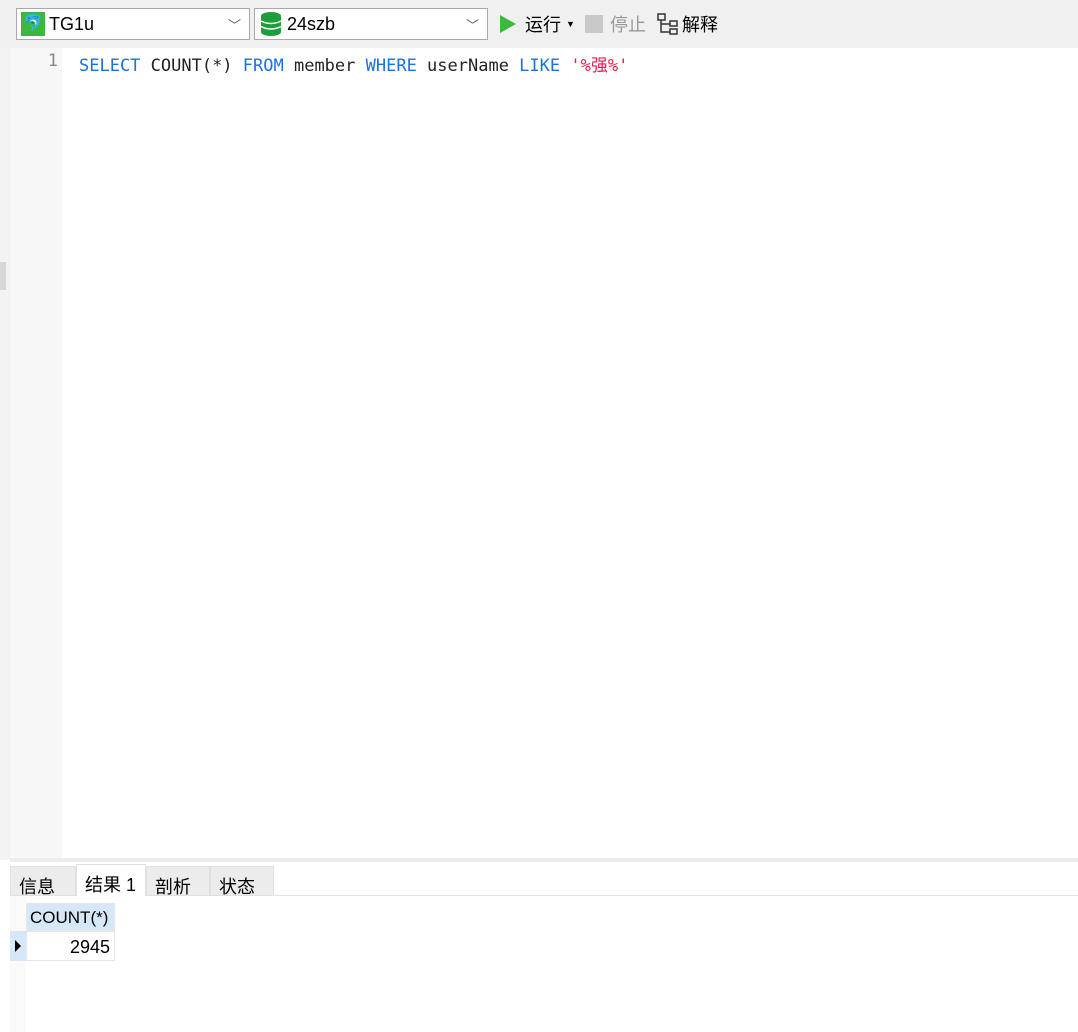 This screenshot has height=1032, width=1078. I want to click on stop-icon, so click(594, 24).